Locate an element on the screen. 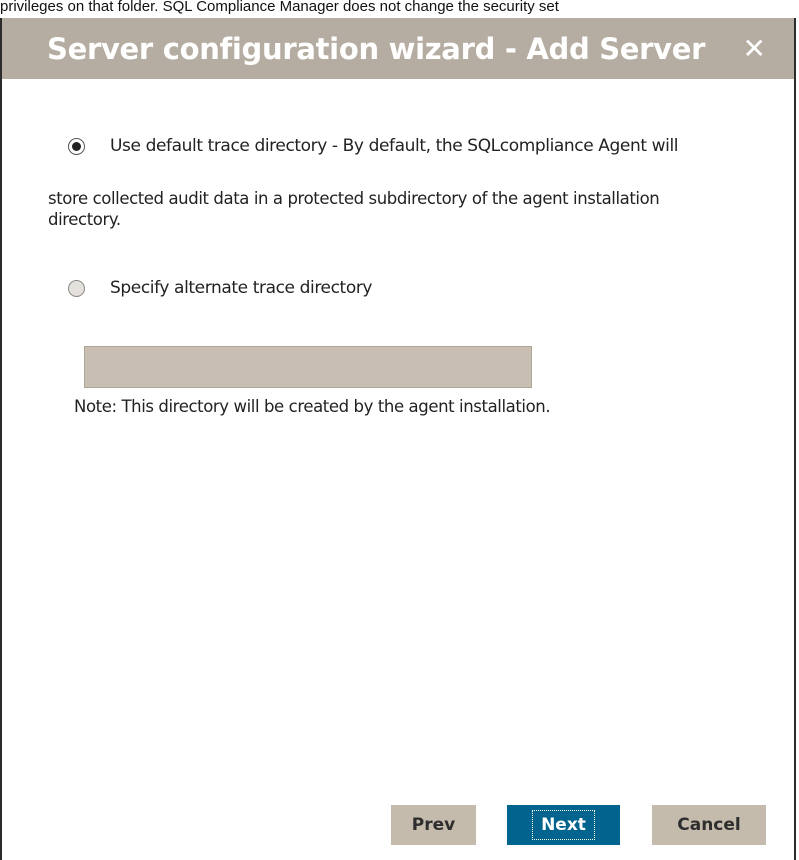 This screenshot has width=799, height=860. alternate-trace-option: Specify alternate trace directory is located at coordinates (220, 288).